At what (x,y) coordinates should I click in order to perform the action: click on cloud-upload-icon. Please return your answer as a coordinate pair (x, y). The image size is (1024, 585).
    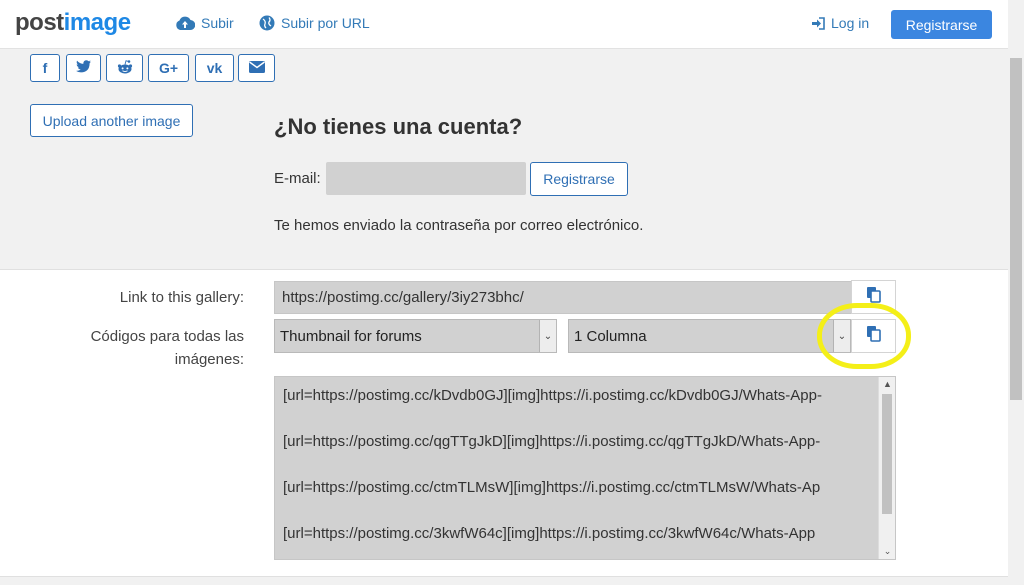
    Looking at the image, I should click on (185, 23).